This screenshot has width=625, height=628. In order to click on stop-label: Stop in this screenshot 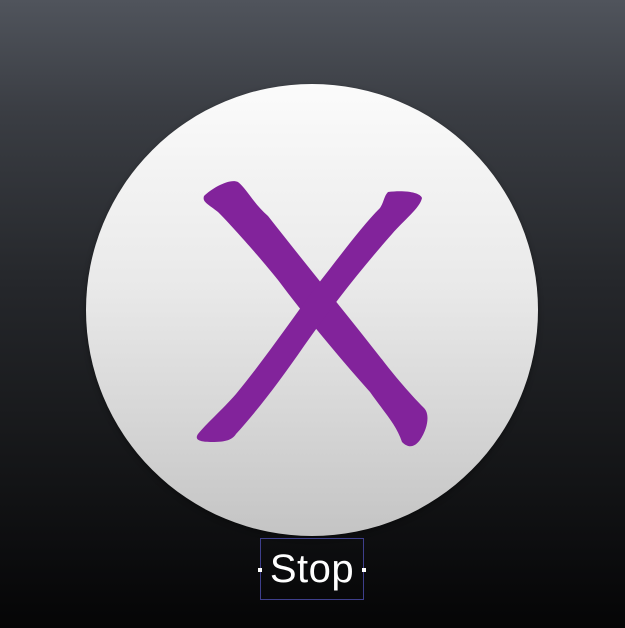, I will do `click(312, 569)`.